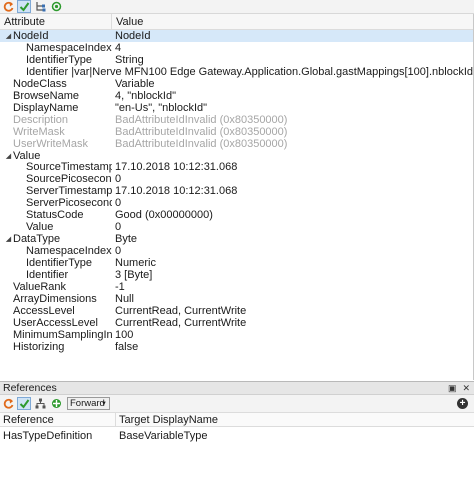  Describe the element at coordinates (236, 60) in the screenshot. I see `attribute-row: IdentifierType String` at that location.